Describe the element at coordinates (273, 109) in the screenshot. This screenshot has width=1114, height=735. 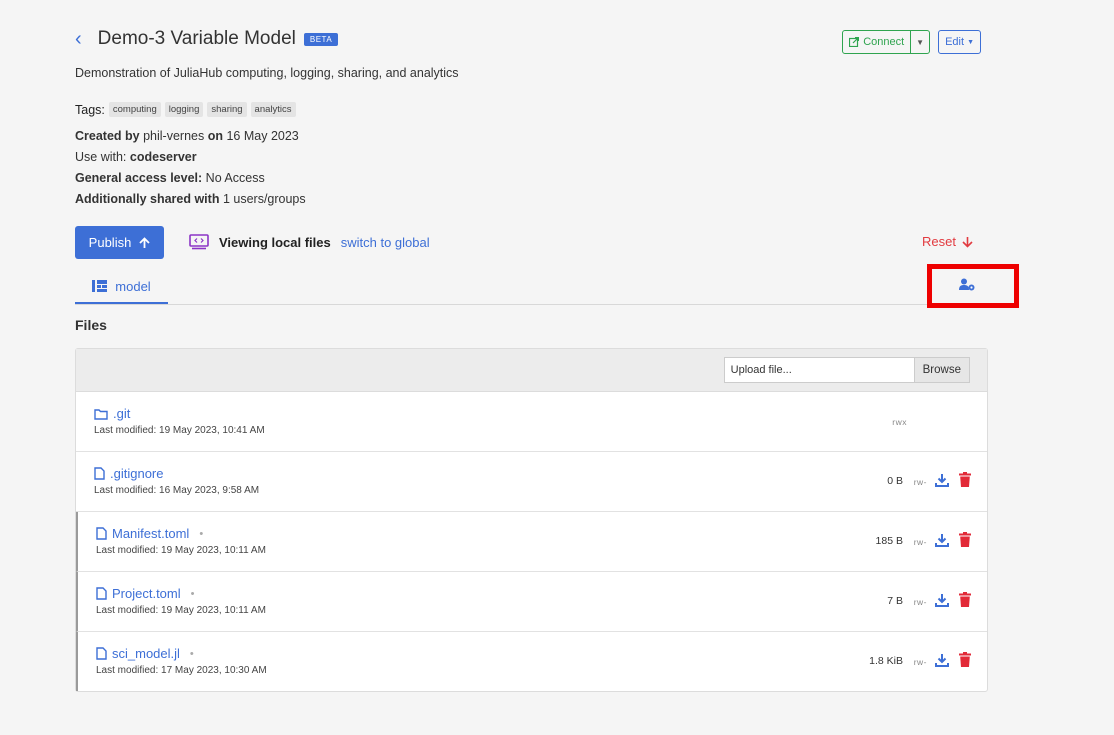
I see `tag-chip: analytics` at that location.